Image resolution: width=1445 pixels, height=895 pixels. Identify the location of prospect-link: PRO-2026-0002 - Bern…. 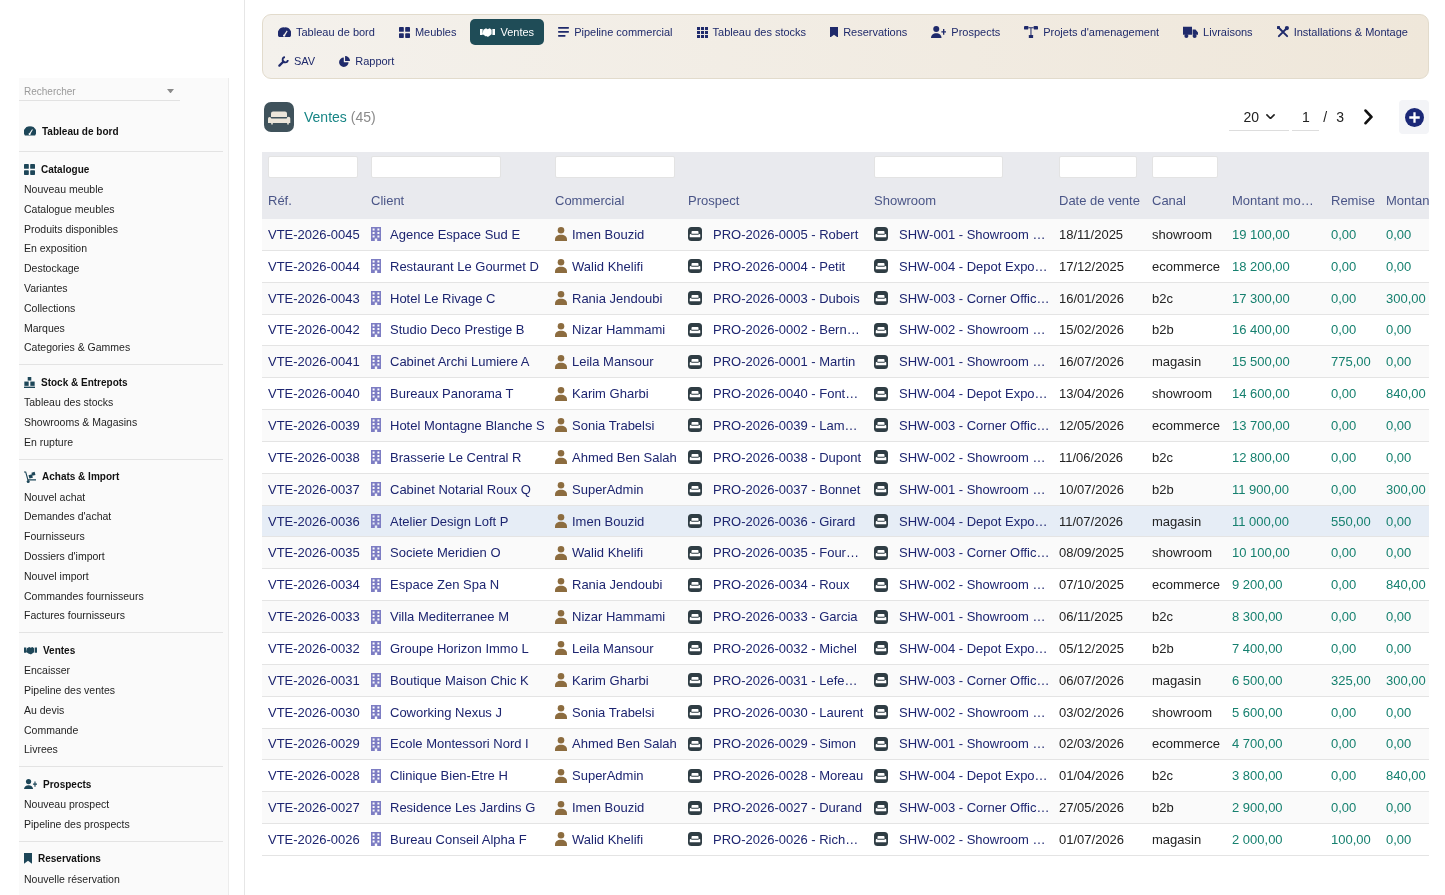
(786, 330).